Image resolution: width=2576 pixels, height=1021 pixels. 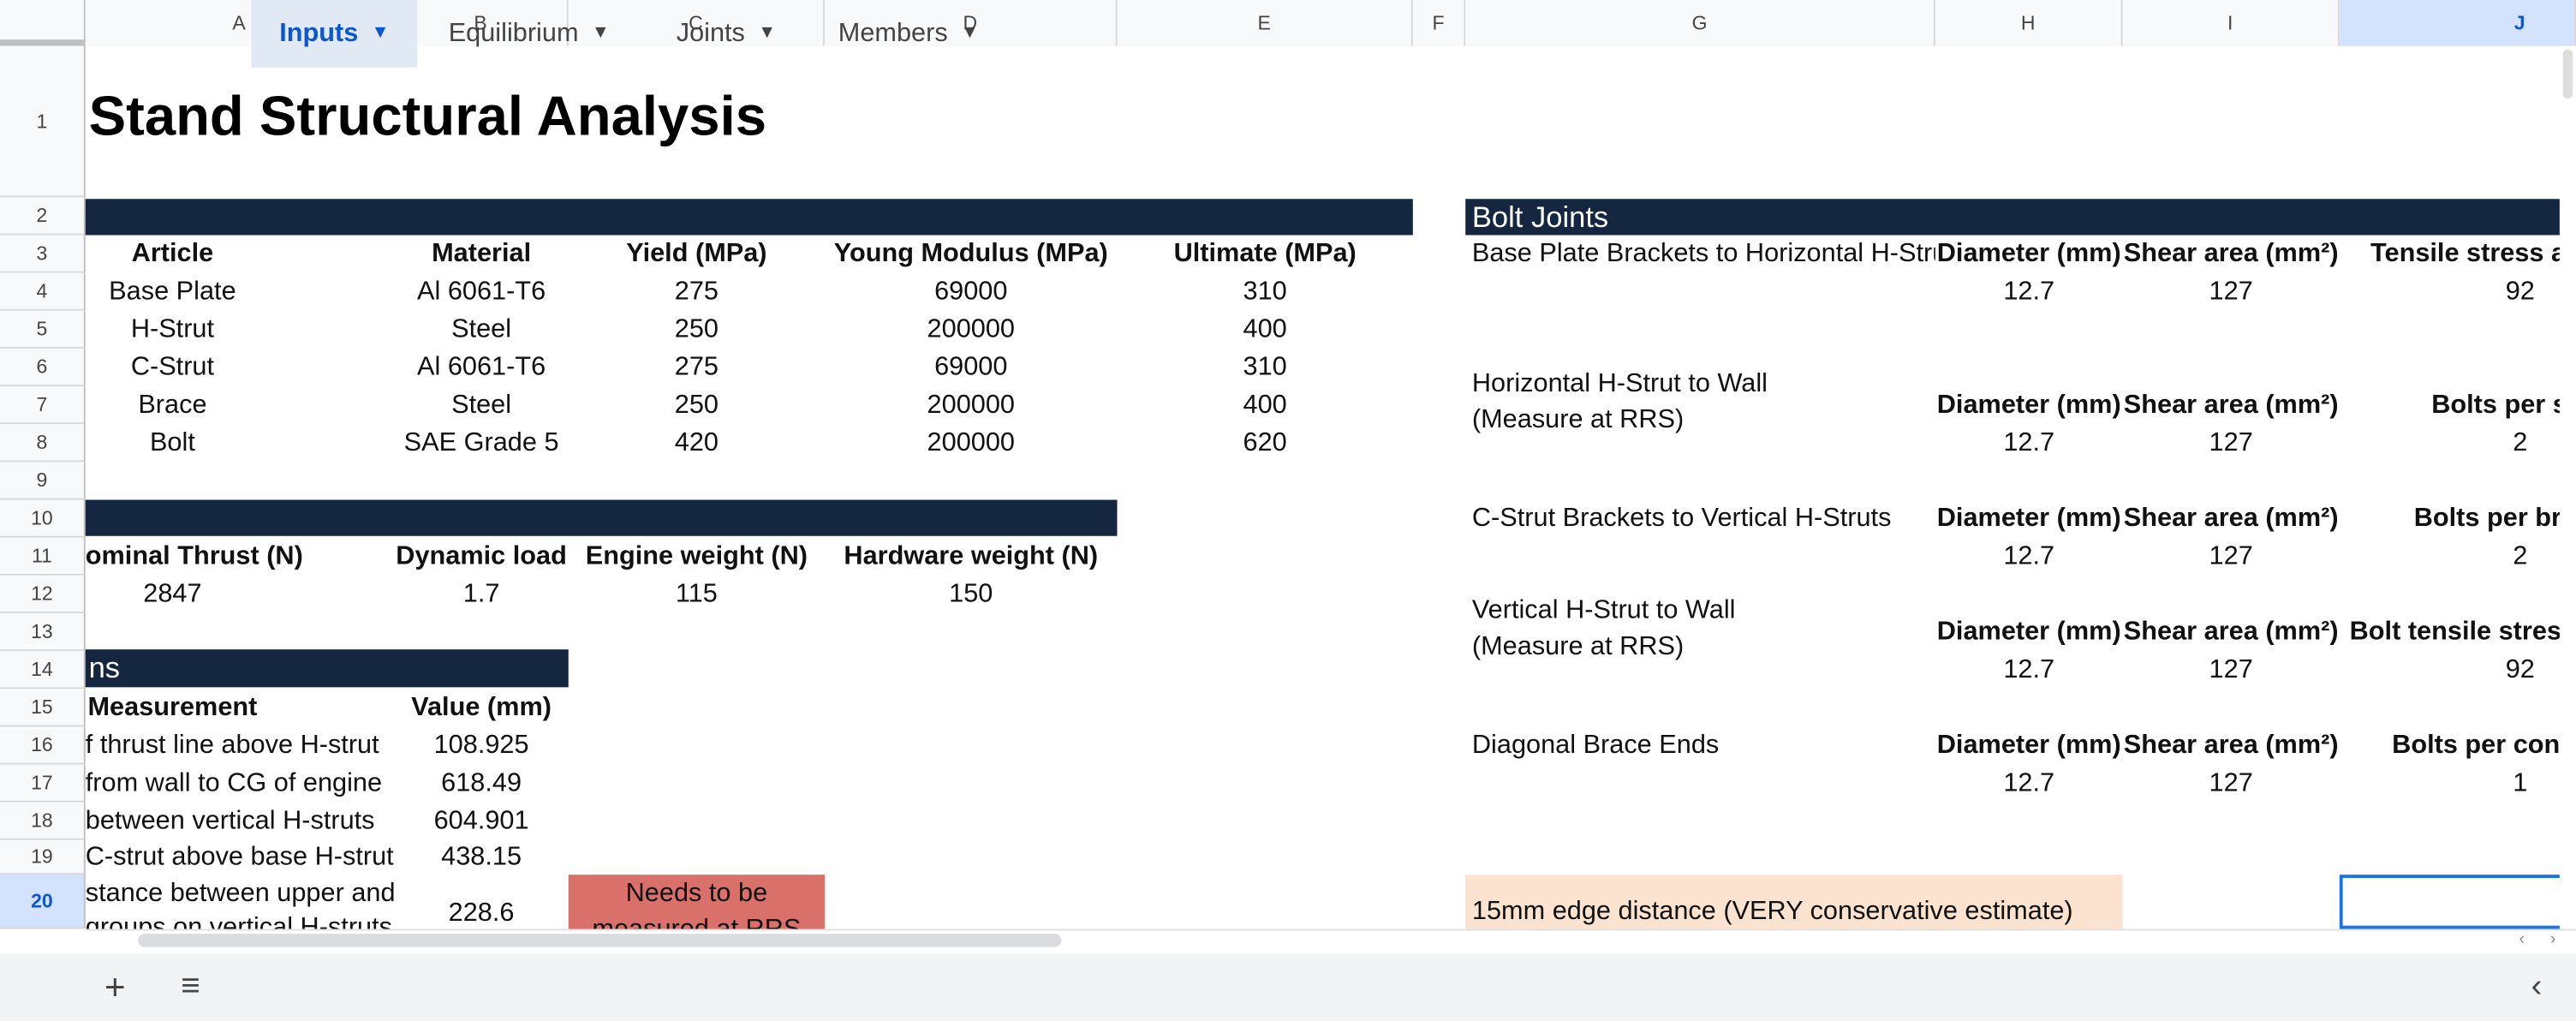 I want to click on row-header-17: 17, so click(x=43, y=784).